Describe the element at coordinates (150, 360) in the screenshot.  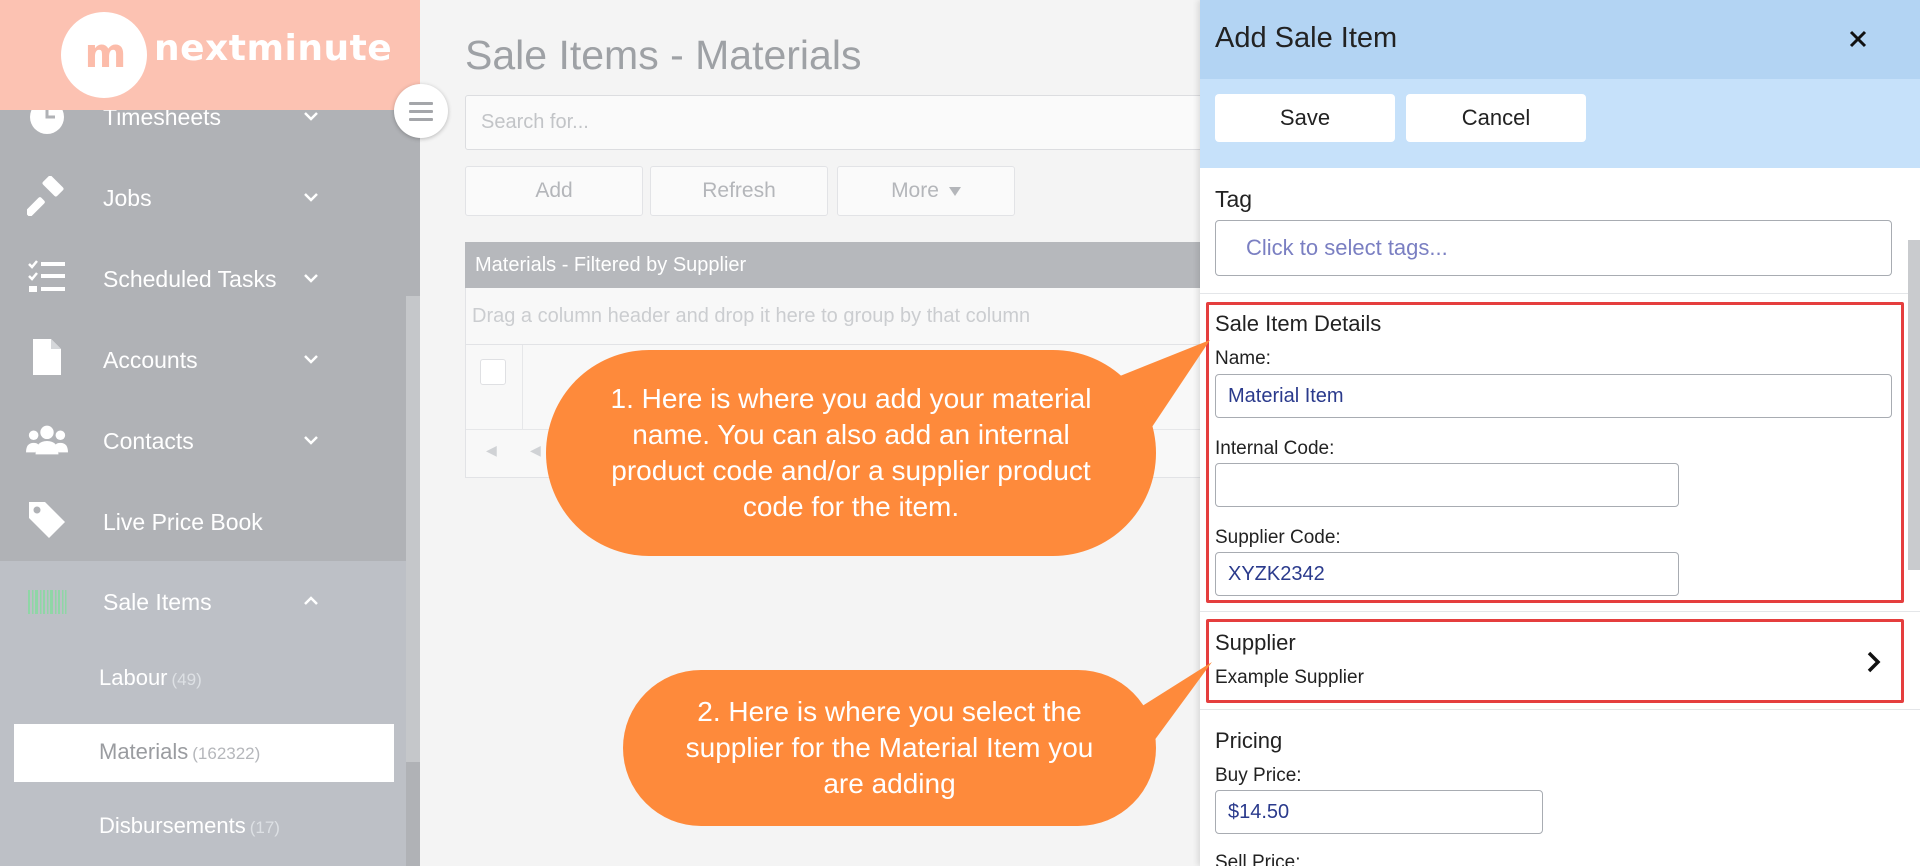
I see `sidebar-item-label: Accounts` at that location.